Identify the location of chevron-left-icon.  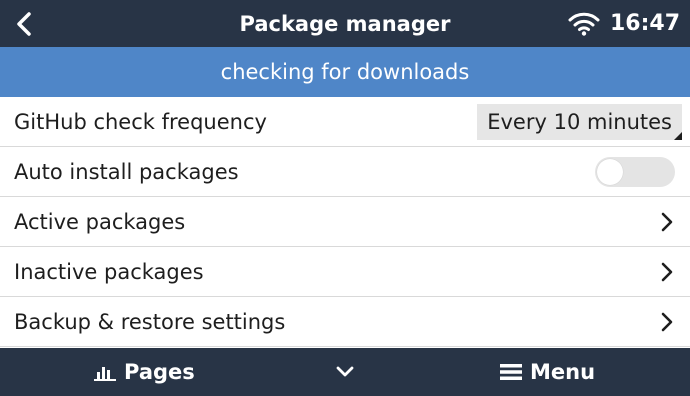
(24, 24).